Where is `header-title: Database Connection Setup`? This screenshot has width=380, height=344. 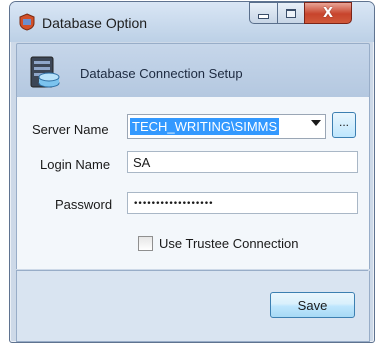 header-title: Database Connection Setup is located at coordinates (161, 73).